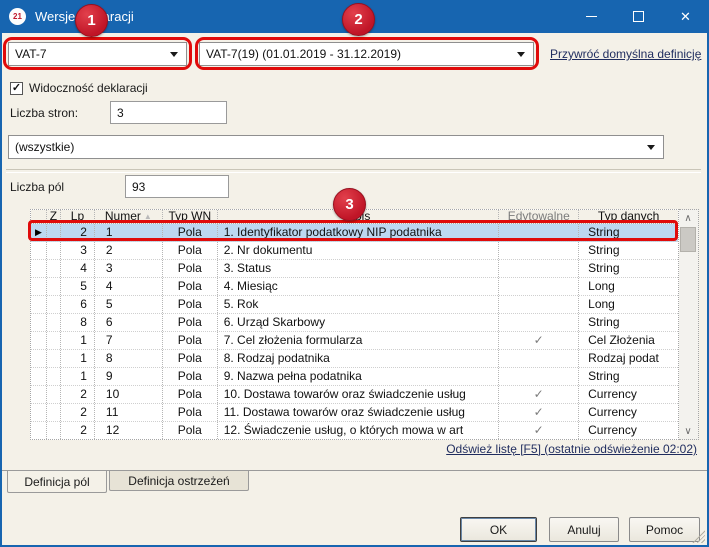  What do you see at coordinates (664, 529) in the screenshot?
I see `help-button: Pomoc` at bounding box center [664, 529].